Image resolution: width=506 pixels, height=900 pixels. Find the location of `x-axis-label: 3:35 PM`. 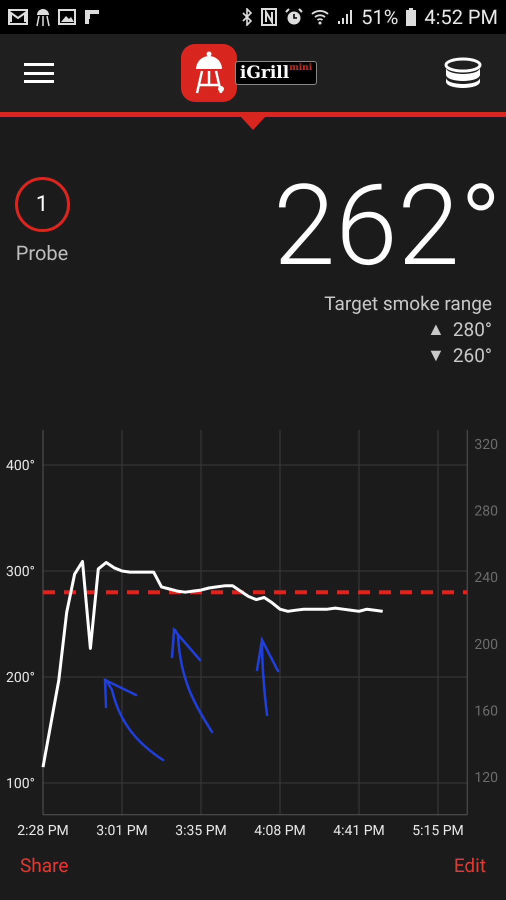

x-axis-label: 3:35 PM is located at coordinates (201, 831).